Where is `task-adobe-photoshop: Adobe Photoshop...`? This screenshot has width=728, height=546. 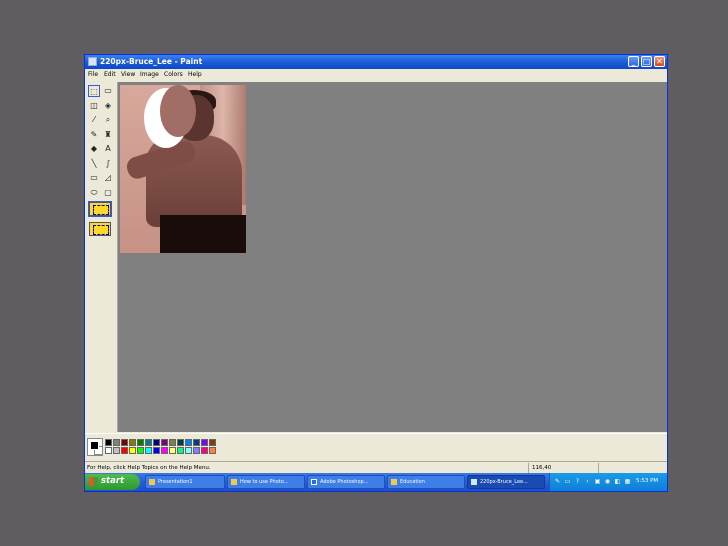 task-adobe-photoshop: Adobe Photoshop... is located at coordinates (346, 482).